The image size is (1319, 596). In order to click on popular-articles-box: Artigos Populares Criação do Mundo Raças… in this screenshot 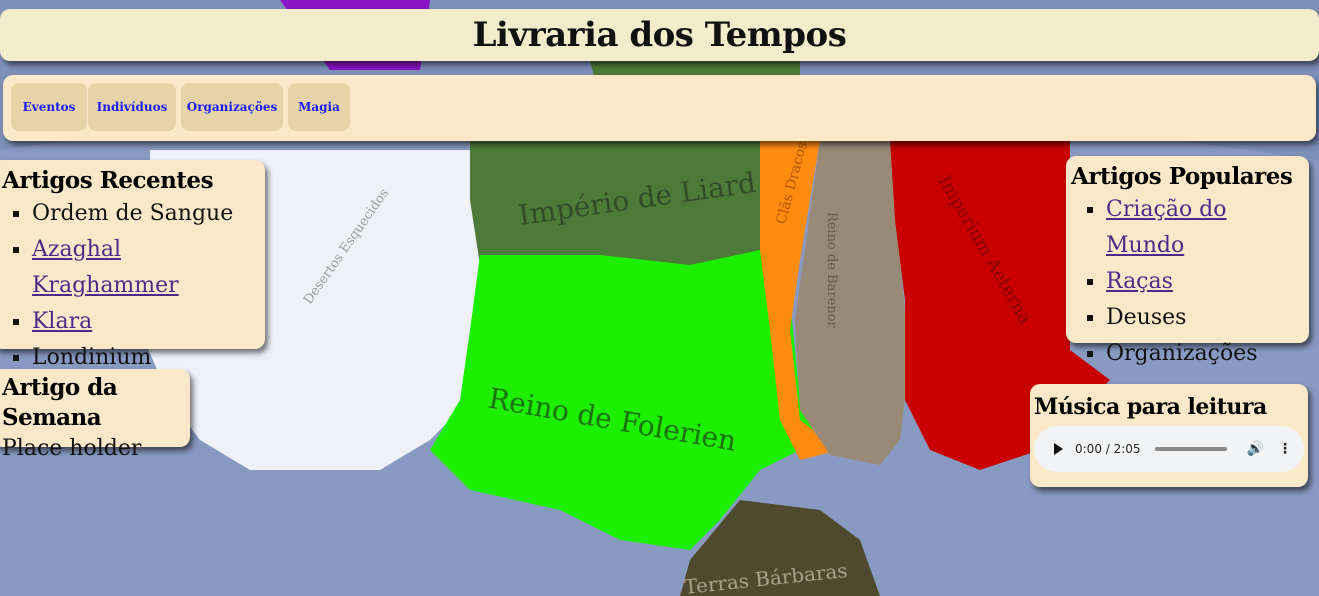, I will do `click(1187, 261)`.